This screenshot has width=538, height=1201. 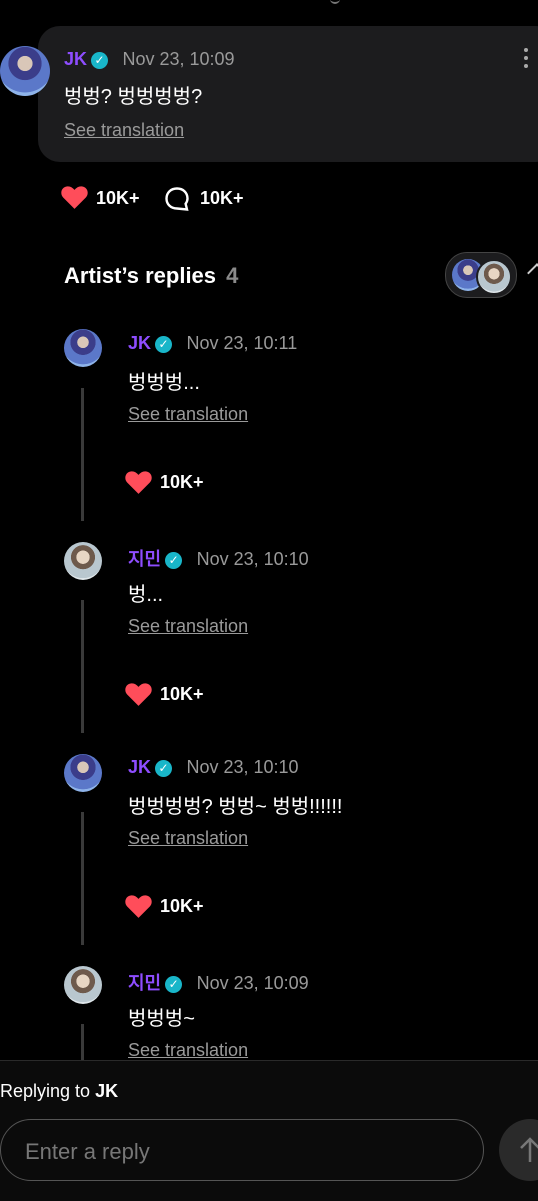 I want to click on more-options-icon, so click(x=527, y=59).